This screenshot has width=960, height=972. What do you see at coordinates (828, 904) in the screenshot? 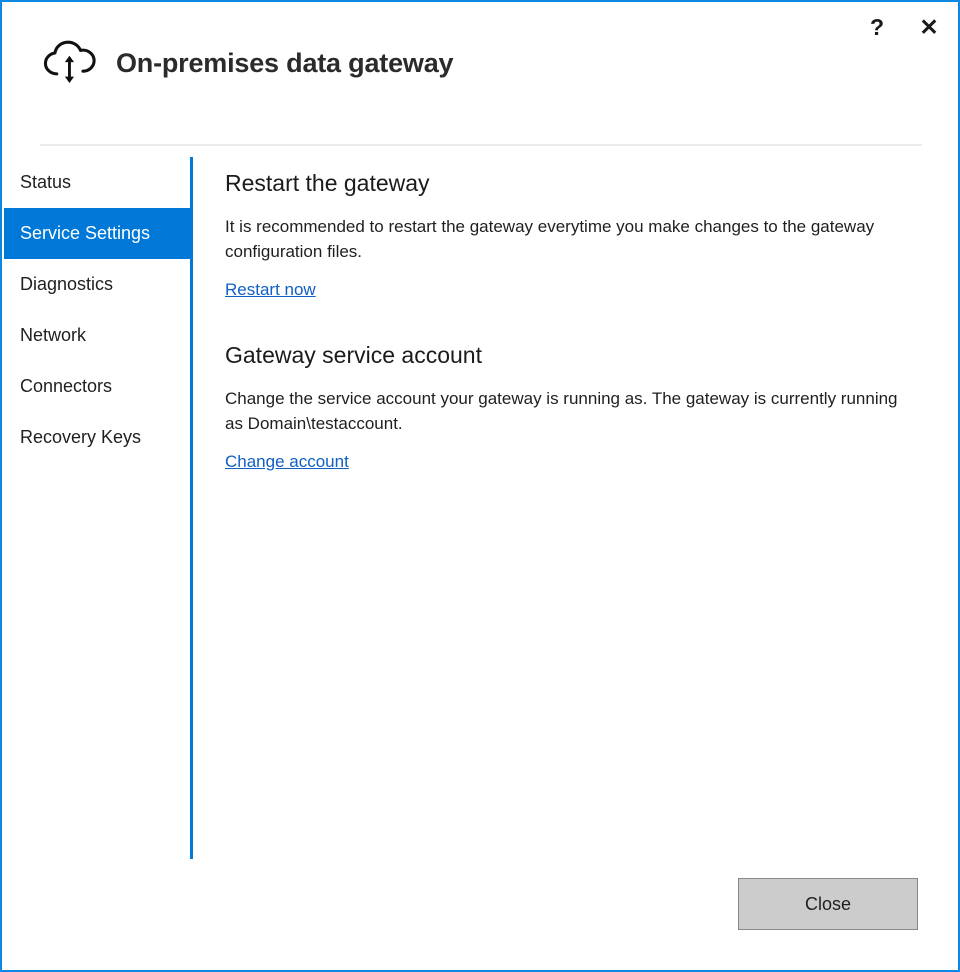
I see `close-button: Close` at bounding box center [828, 904].